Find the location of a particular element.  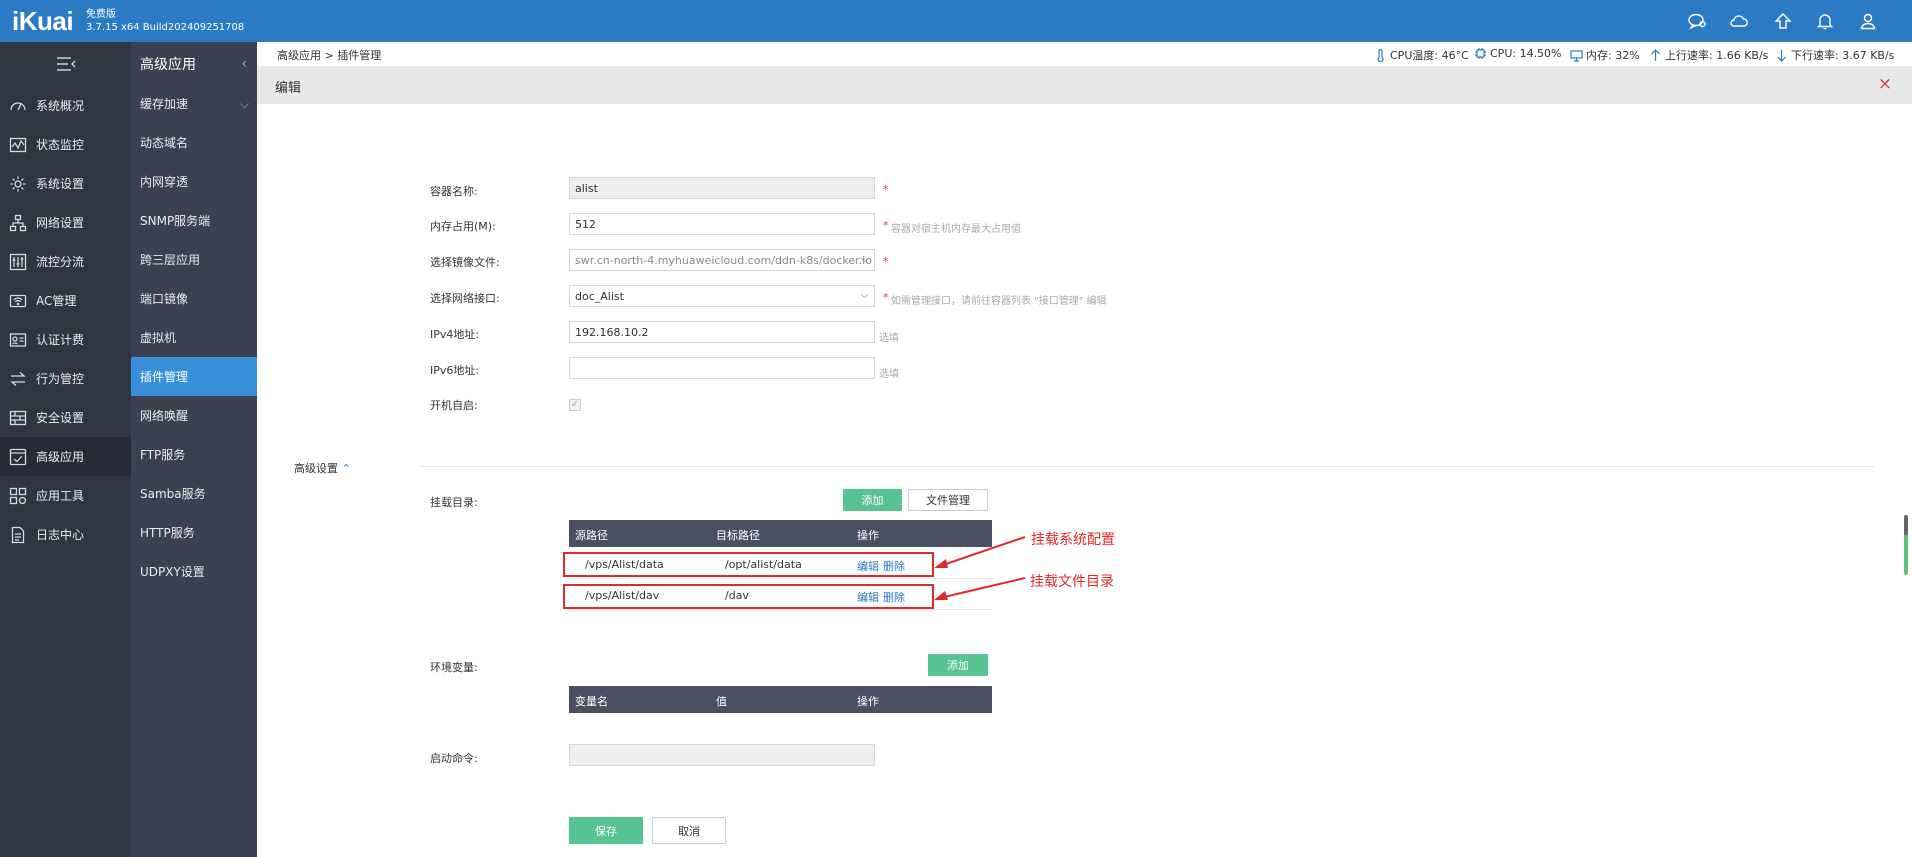

sub-nav-item: 端口镜像 is located at coordinates (194, 298).